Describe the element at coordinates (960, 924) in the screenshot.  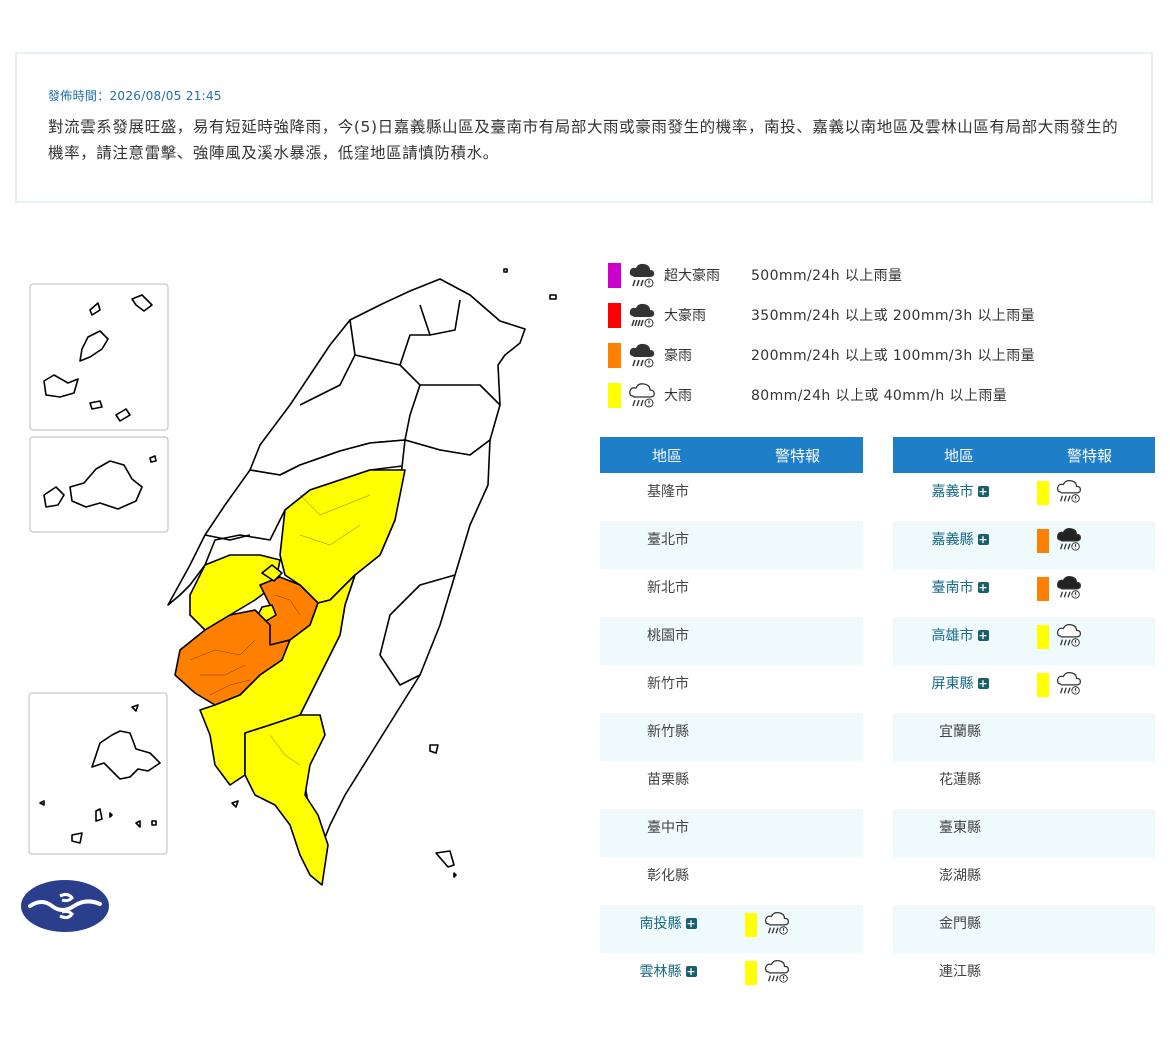
I see `region-name: 金門縣` at that location.